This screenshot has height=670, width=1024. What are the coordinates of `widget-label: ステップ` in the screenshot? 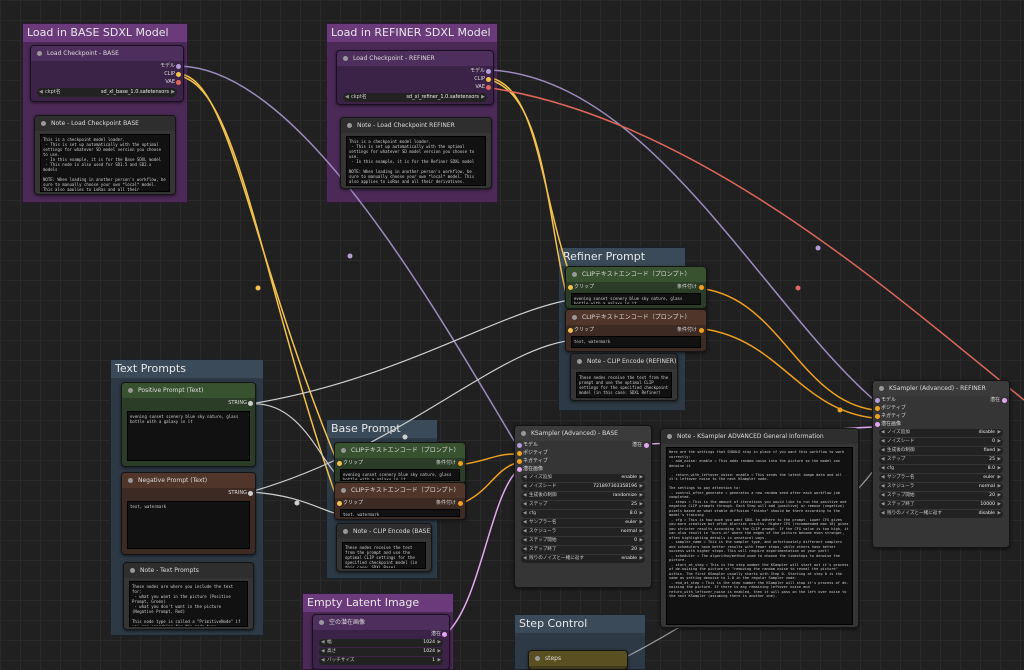 It's located at (896, 459).